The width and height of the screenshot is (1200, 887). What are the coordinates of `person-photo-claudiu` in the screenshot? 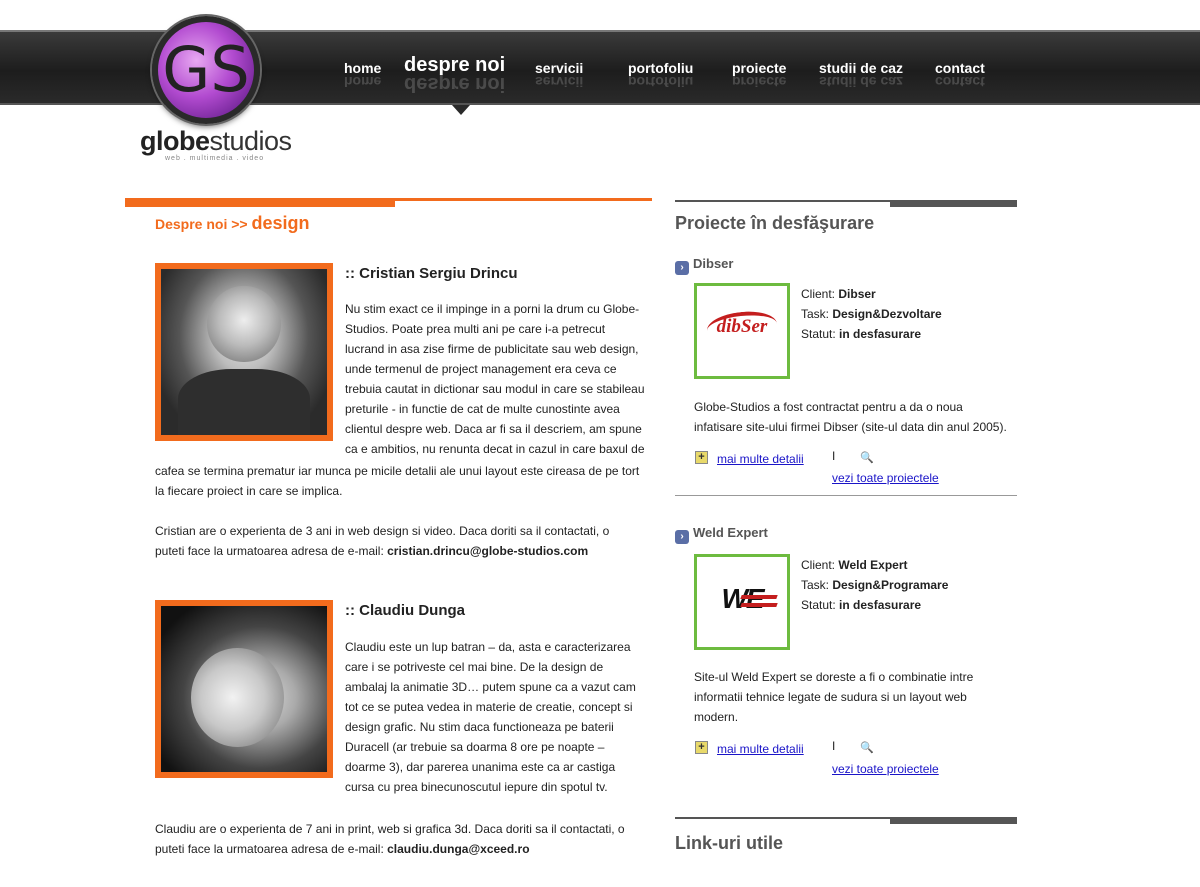 It's located at (244, 689).